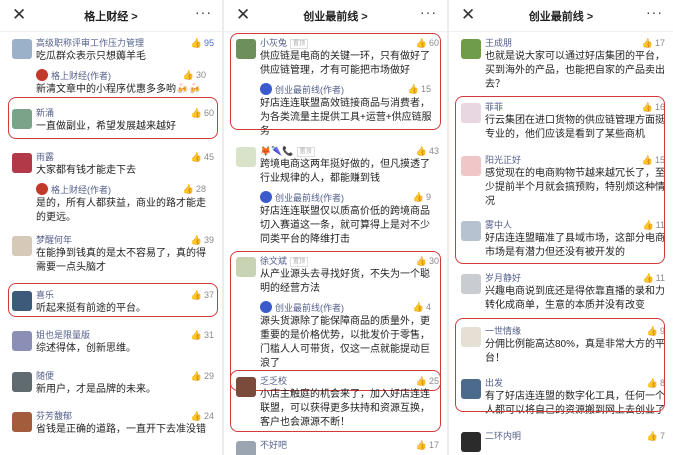 This screenshot has height=455, width=673. I want to click on comment-username: 🦊🌂📞, so click(277, 151).